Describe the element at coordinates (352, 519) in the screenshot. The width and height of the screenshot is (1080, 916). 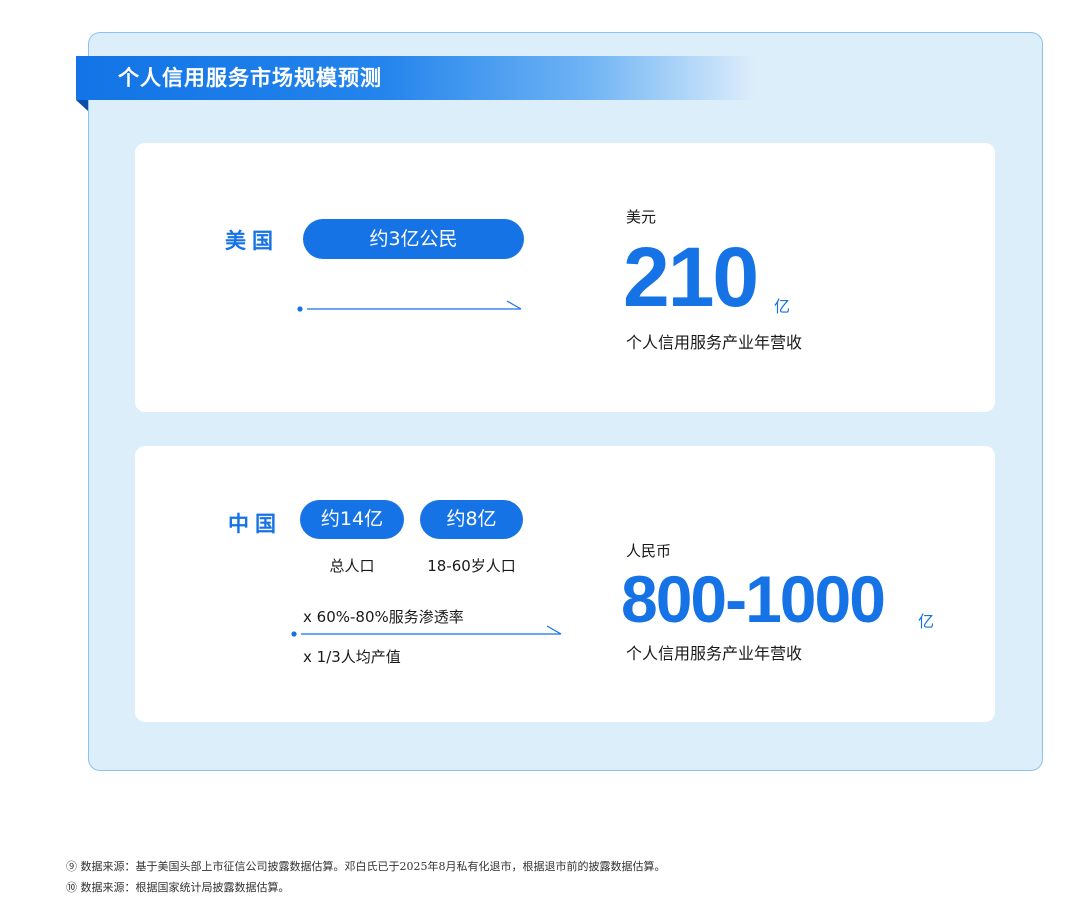
I see `cn-total-population-pill: 约14亿` at that location.